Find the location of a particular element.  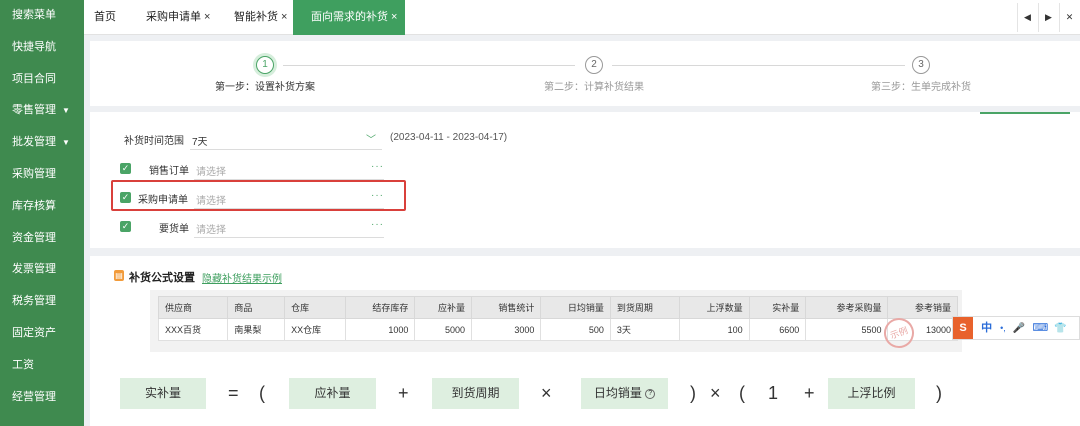

range-label: 补货时间范围 is located at coordinates (154, 141).